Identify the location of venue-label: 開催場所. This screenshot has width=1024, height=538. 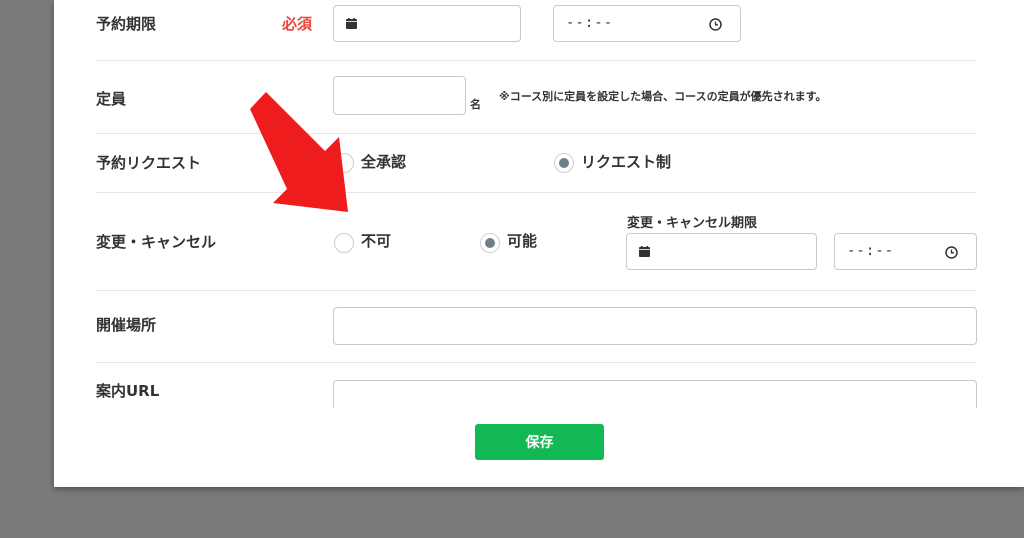
(126, 325).